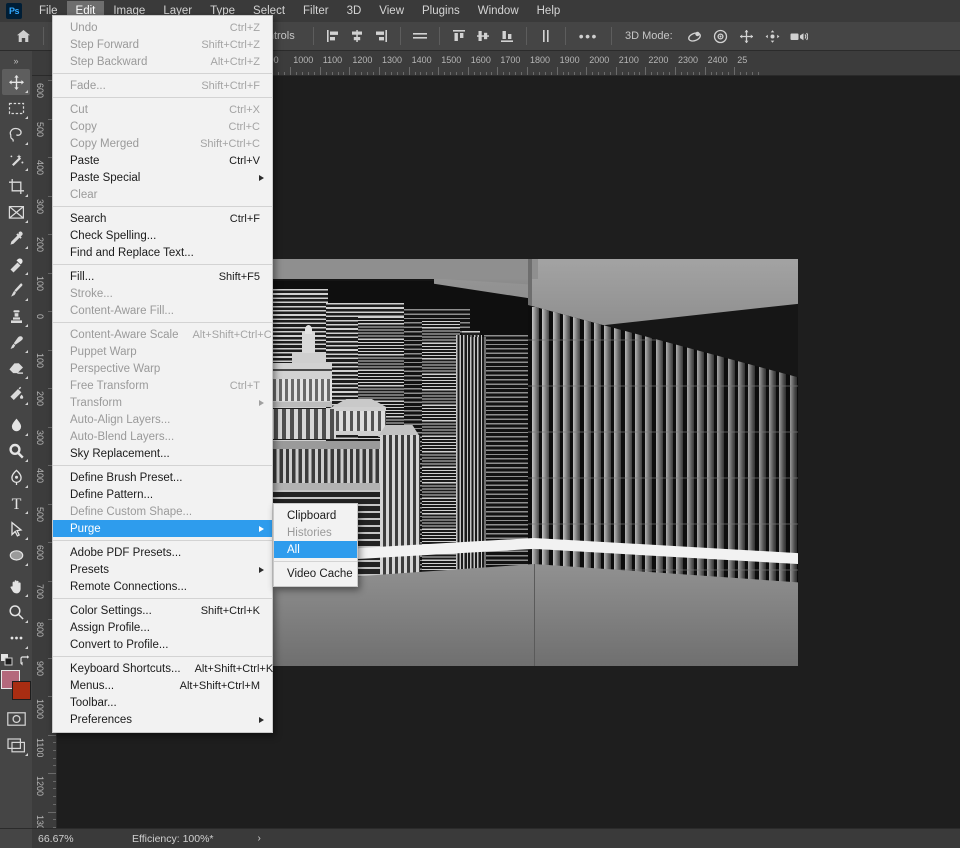  What do you see at coordinates (162, 528) in the screenshot?
I see `menu-item-purge: Purge` at bounding box center [162, 528].